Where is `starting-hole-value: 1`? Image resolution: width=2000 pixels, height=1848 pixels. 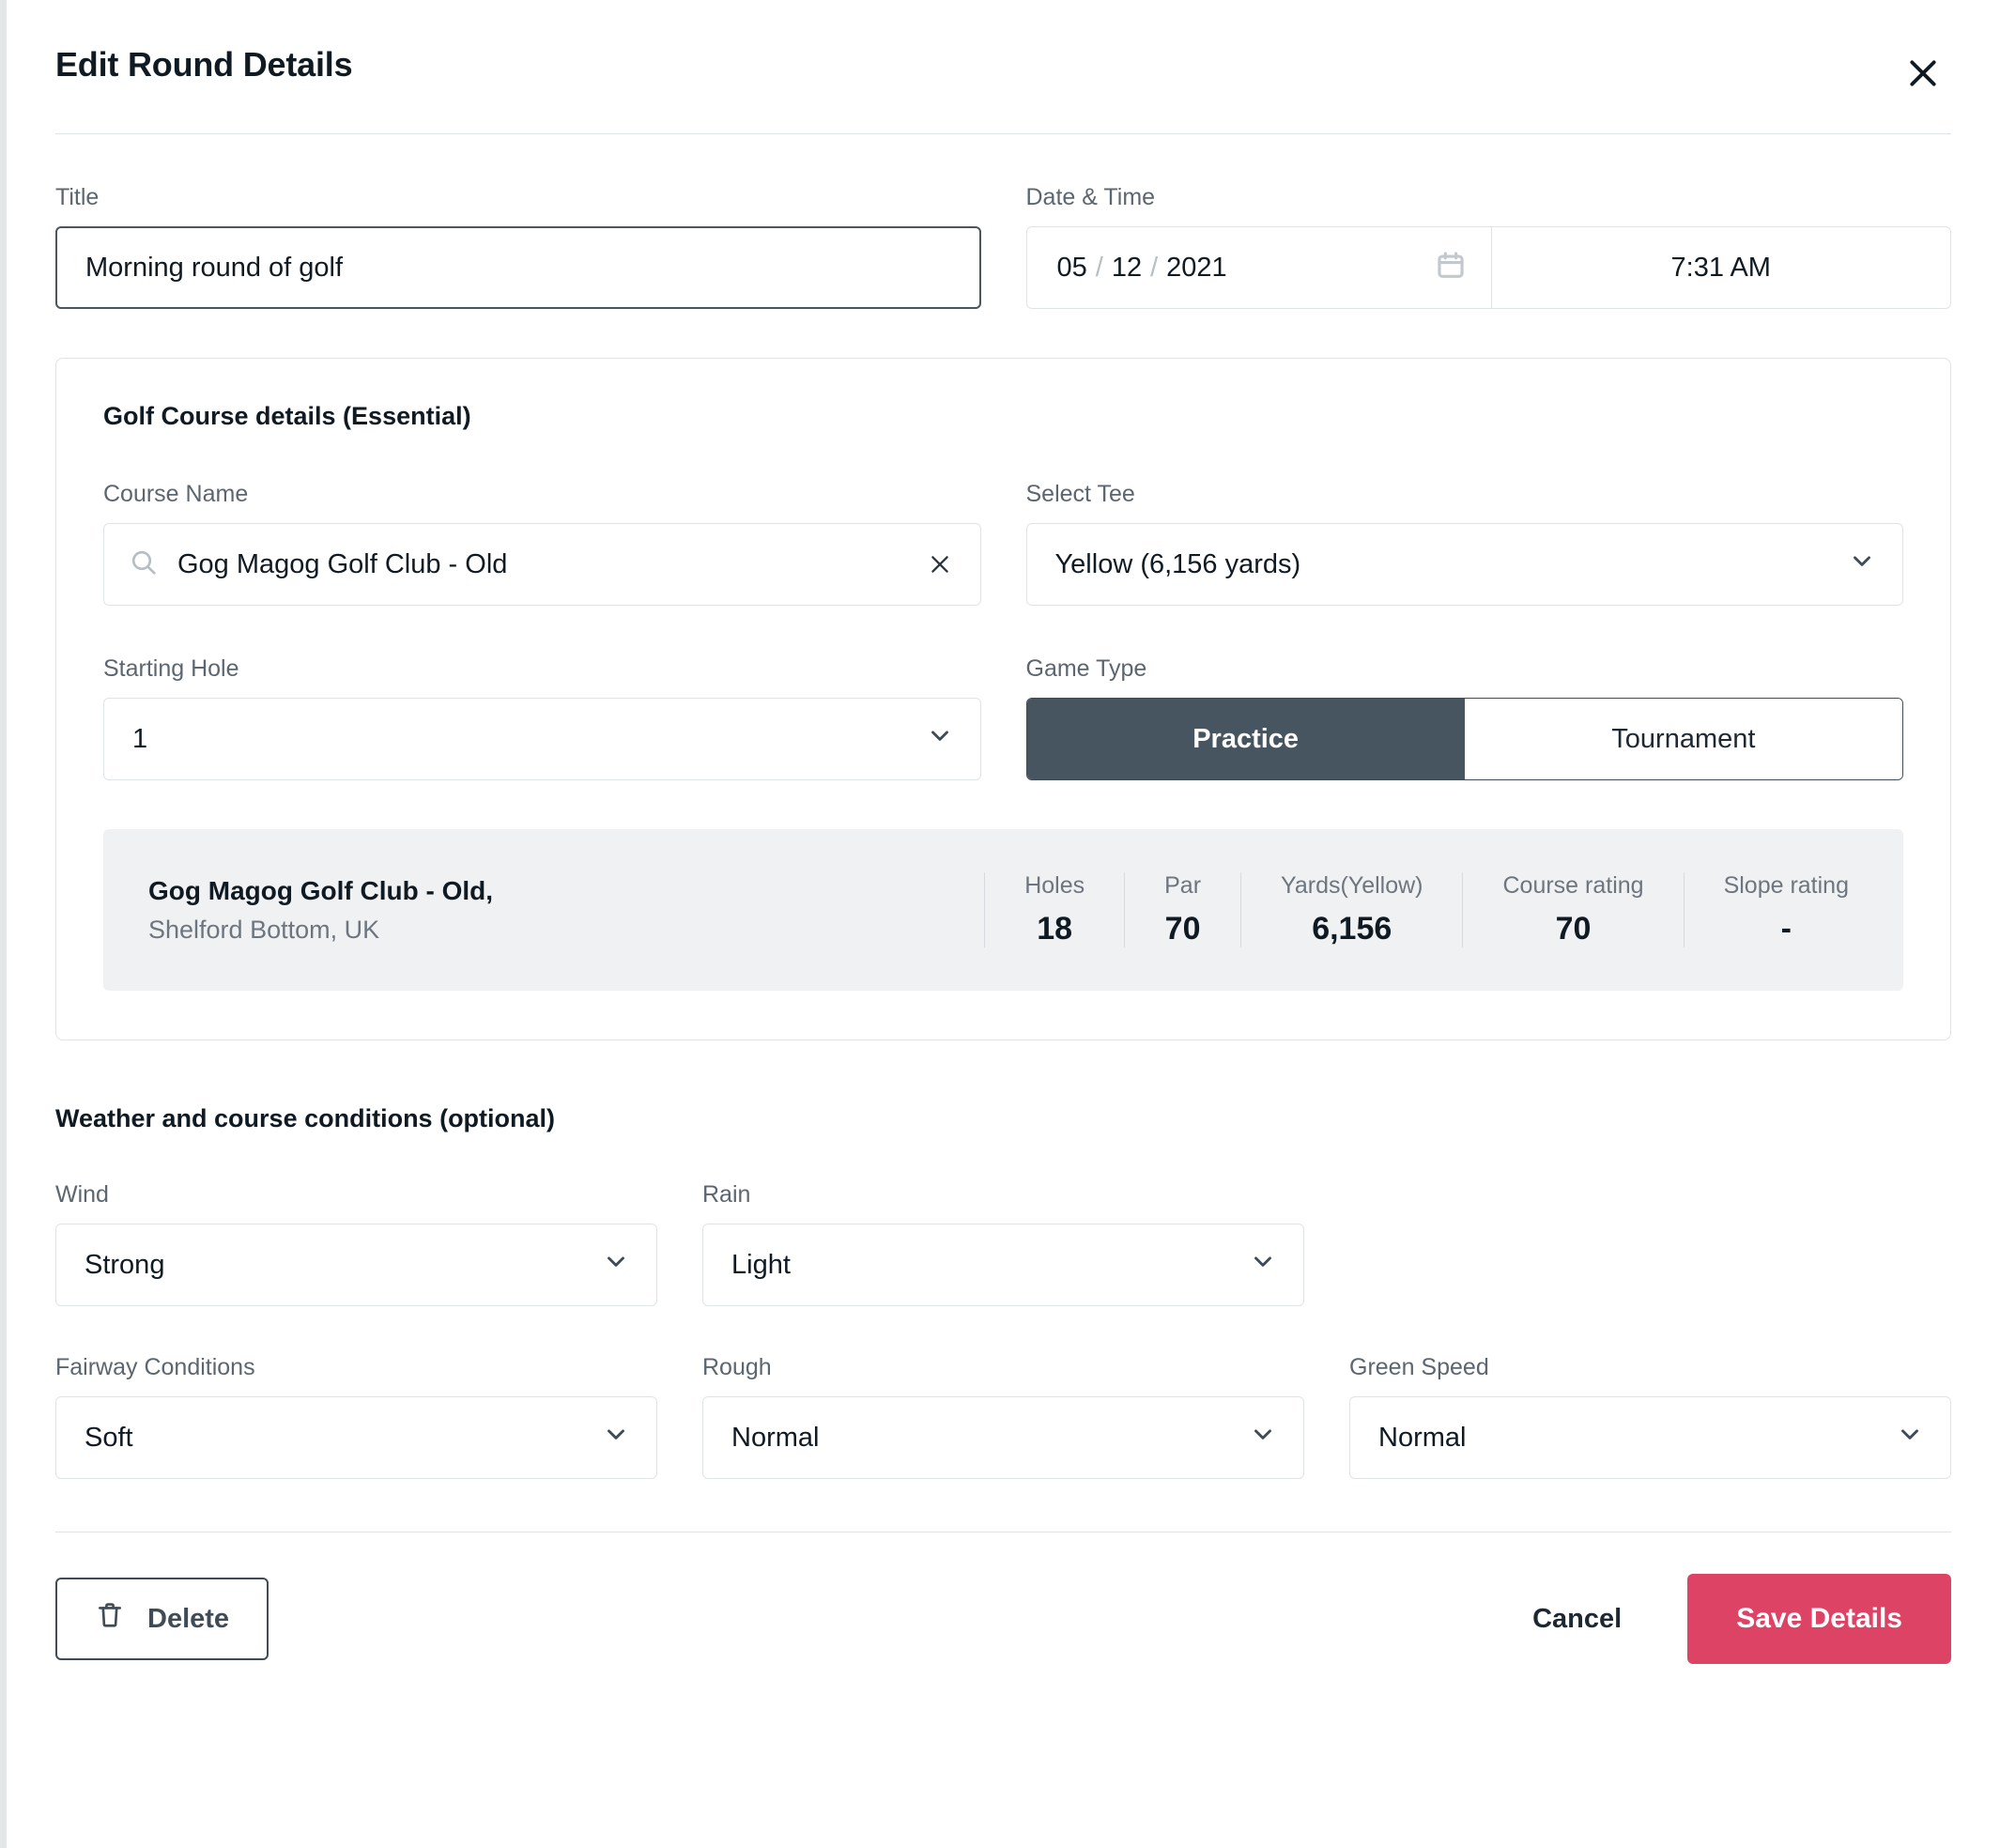 starting-hole-value: 1 is located at coordinates (140, 738).